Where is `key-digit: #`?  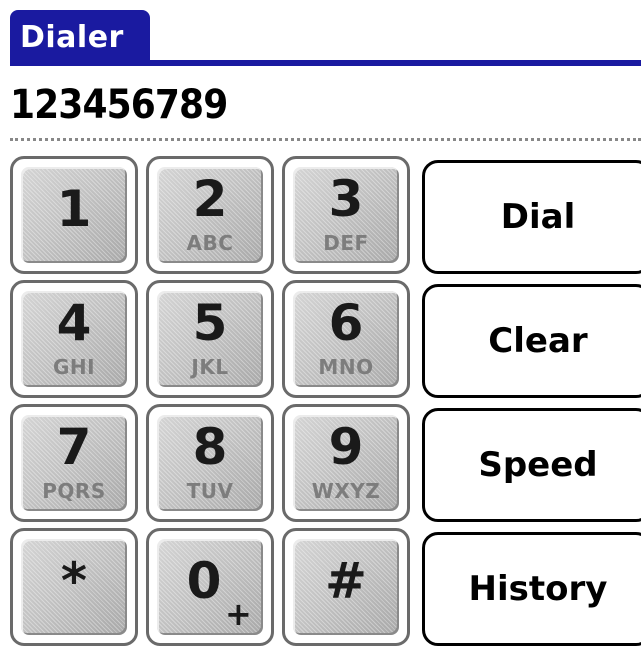
key-digit: # is located at coordinates (346, 581).